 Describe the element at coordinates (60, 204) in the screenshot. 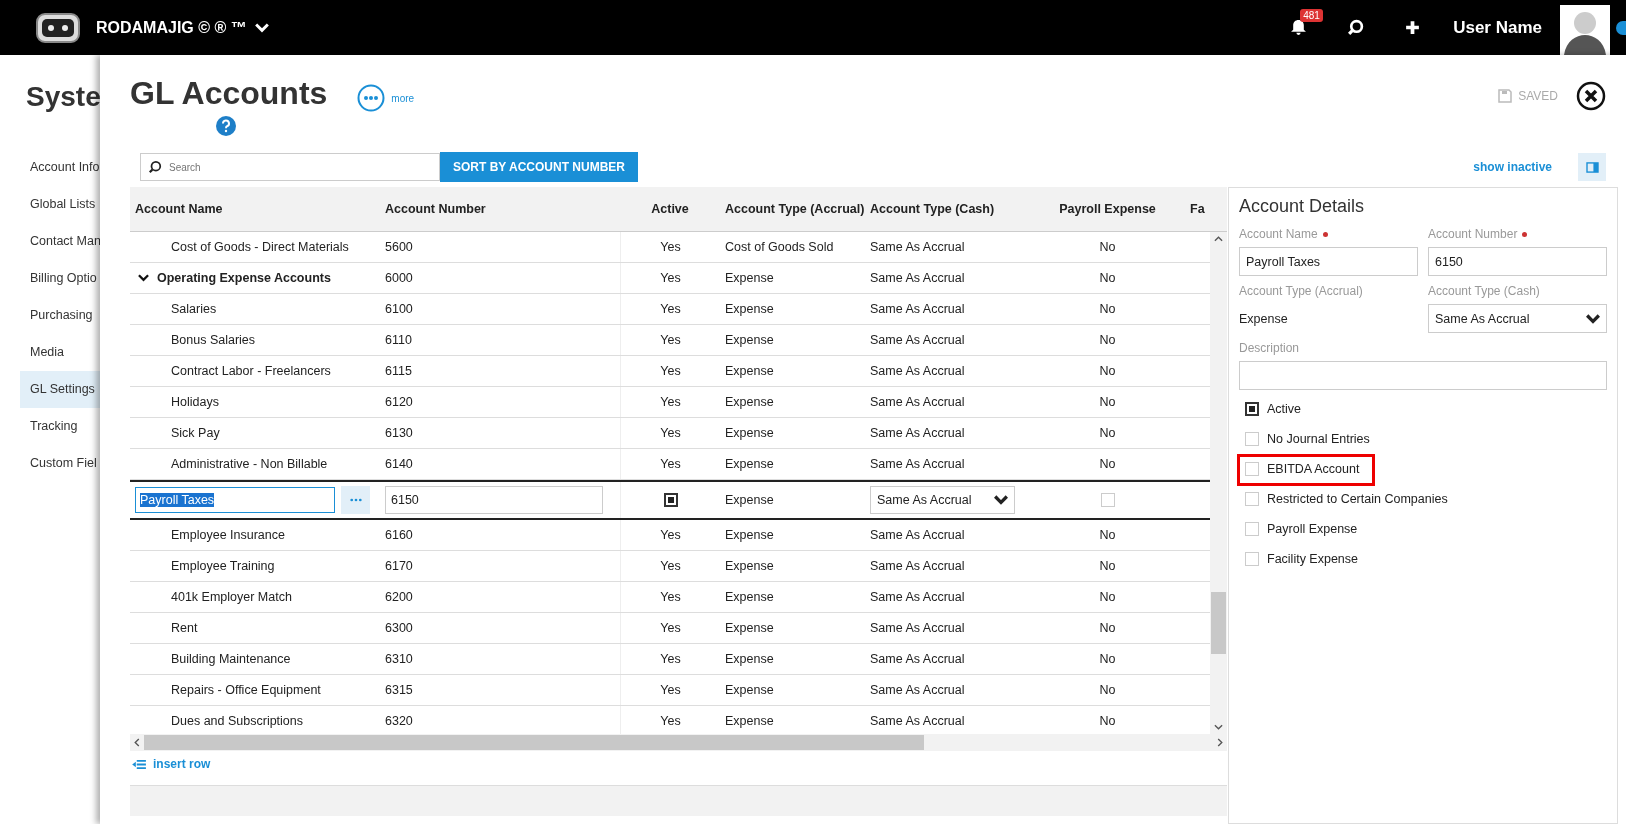

I see `sidebar-item: Global Lists` at that location.